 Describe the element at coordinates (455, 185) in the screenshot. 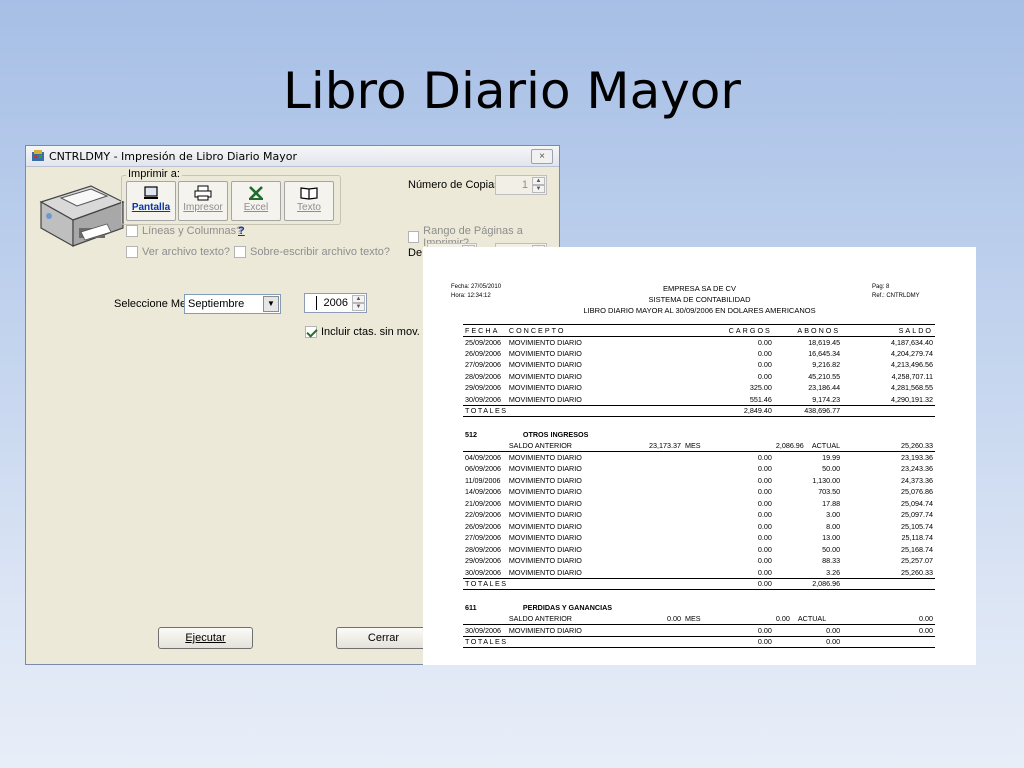

I see `copies-label: Número de Copias:` at that location.